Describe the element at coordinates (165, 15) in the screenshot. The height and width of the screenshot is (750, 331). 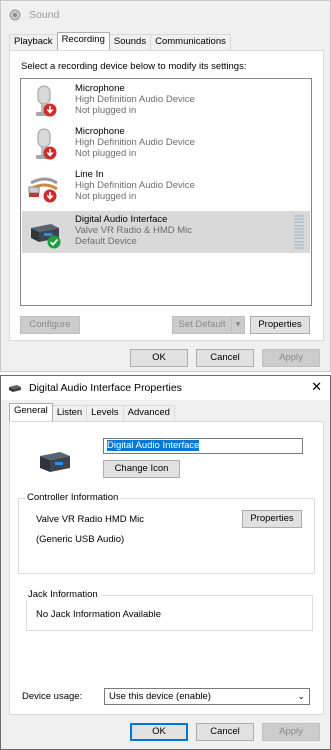
I see `sound-titlebar: Sound` at that location.